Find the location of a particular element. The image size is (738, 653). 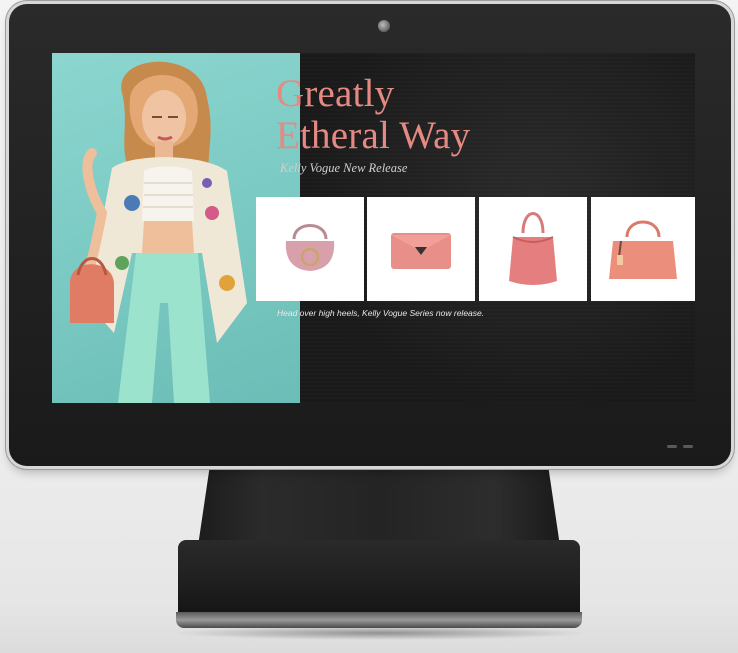

coral-clutch-icon is located at coordinates (421, 251).